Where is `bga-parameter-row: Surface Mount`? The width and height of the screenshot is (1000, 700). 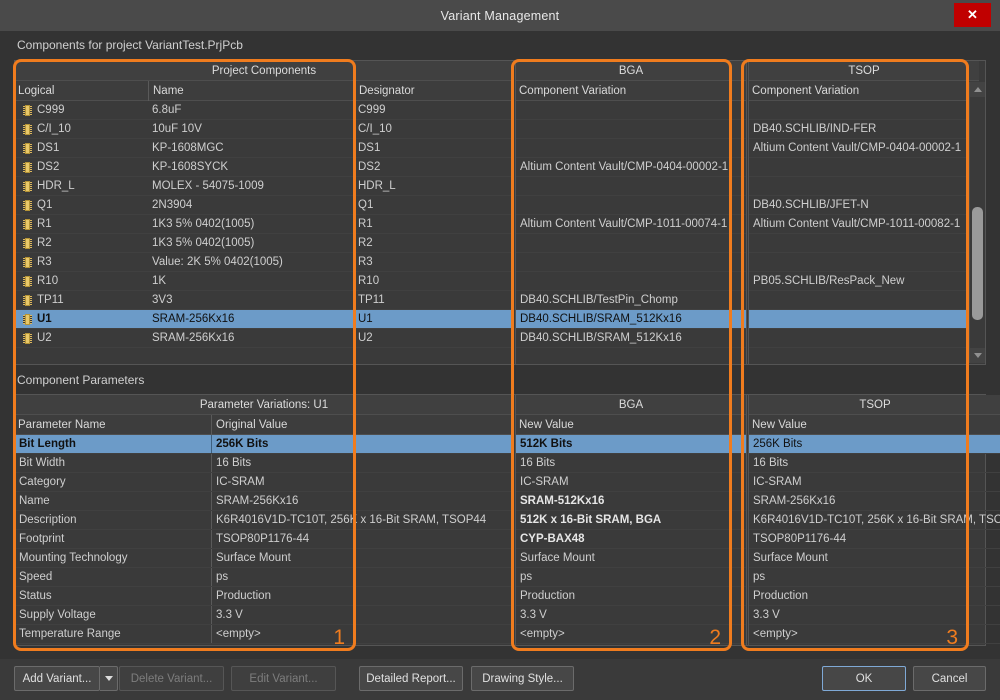 bga-parameter-row: Surface Mount is located at coordinates (631, 558).